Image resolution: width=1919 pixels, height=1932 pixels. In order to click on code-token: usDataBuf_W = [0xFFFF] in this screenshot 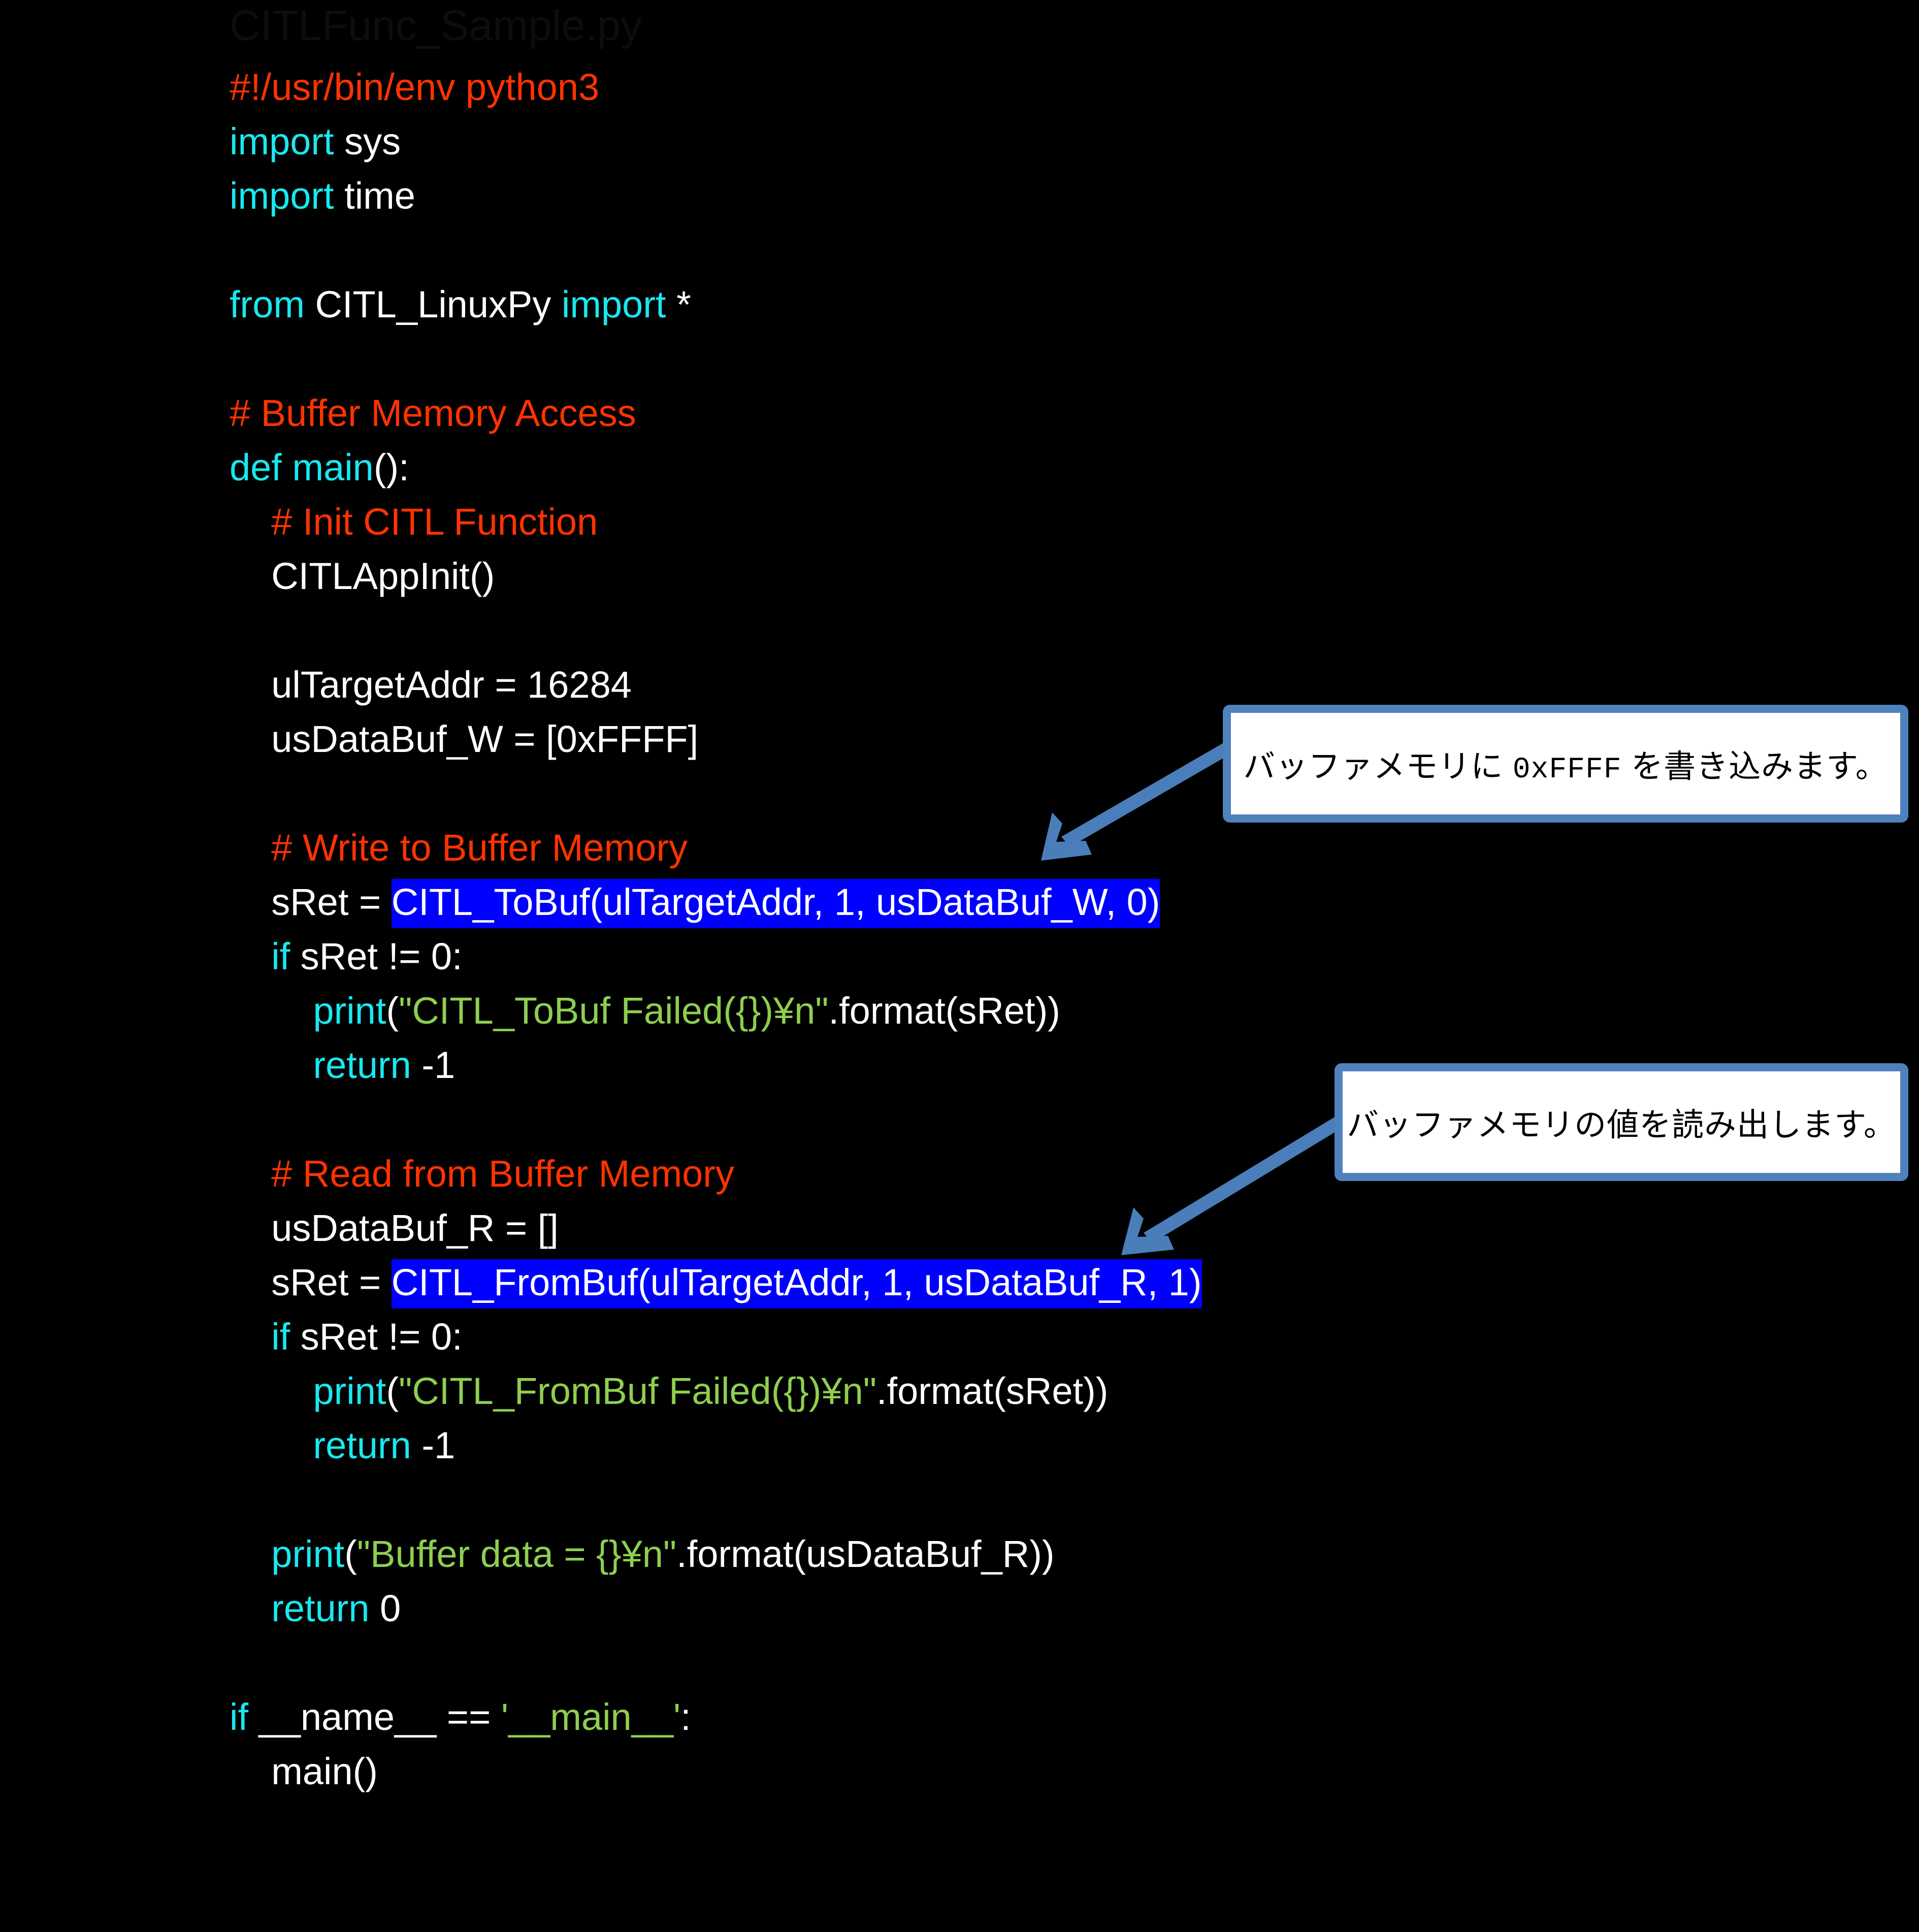, I will do `click(465, 739)`.